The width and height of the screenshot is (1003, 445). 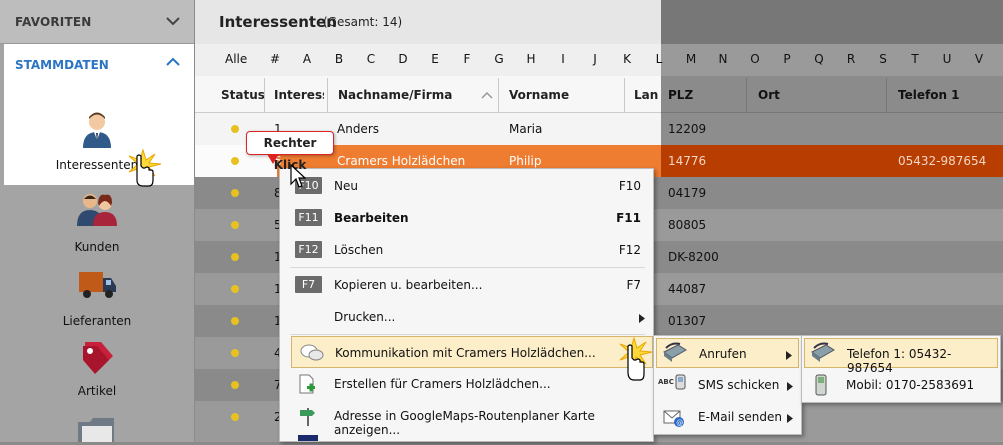 What do you see at coordinates (97, 22) in the screenshot?
I see `favoriten-section-header: FAVORITEN` at bounding box center [97, 22].